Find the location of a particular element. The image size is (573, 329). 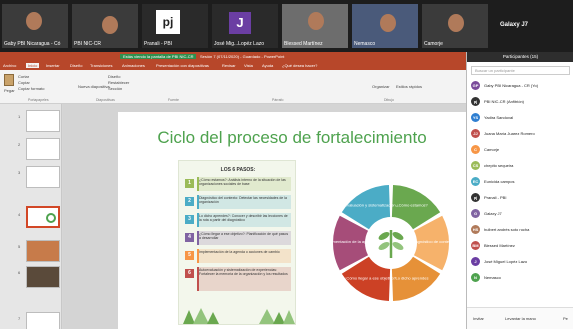

paste-button: Pegar is located at coordinates (9, 90).